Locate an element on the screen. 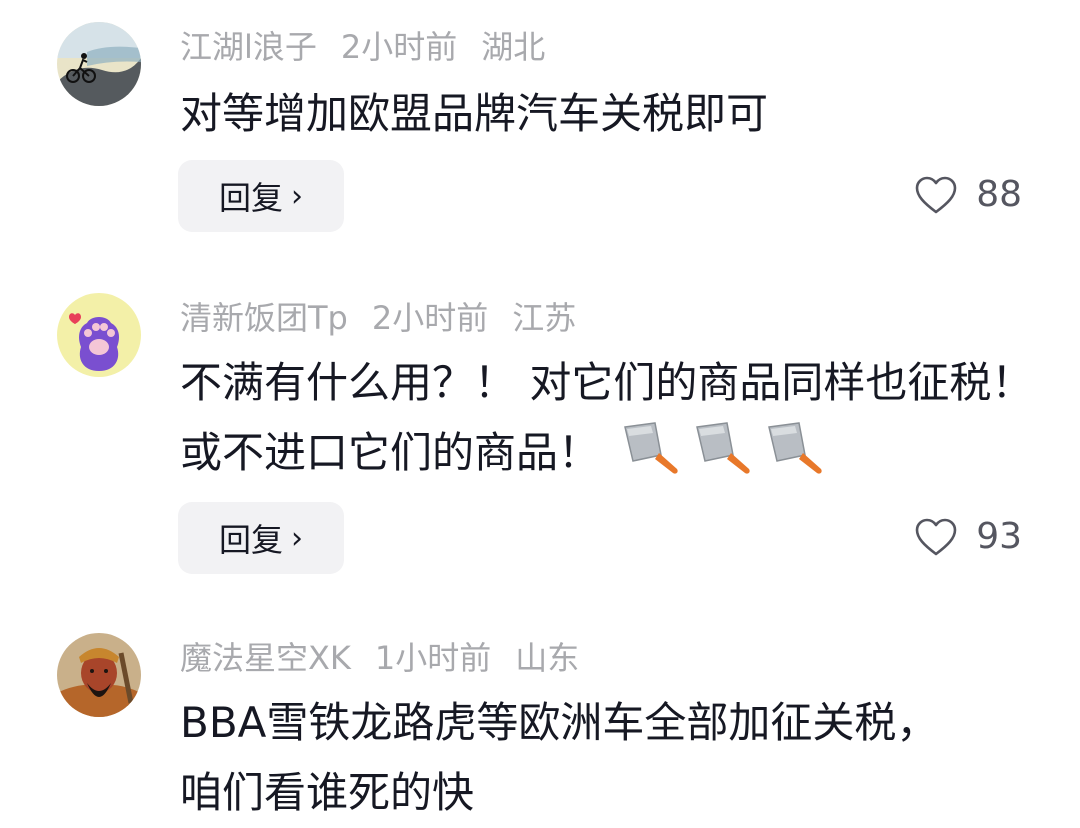  emoji-group is located at coordinates (714, 449).